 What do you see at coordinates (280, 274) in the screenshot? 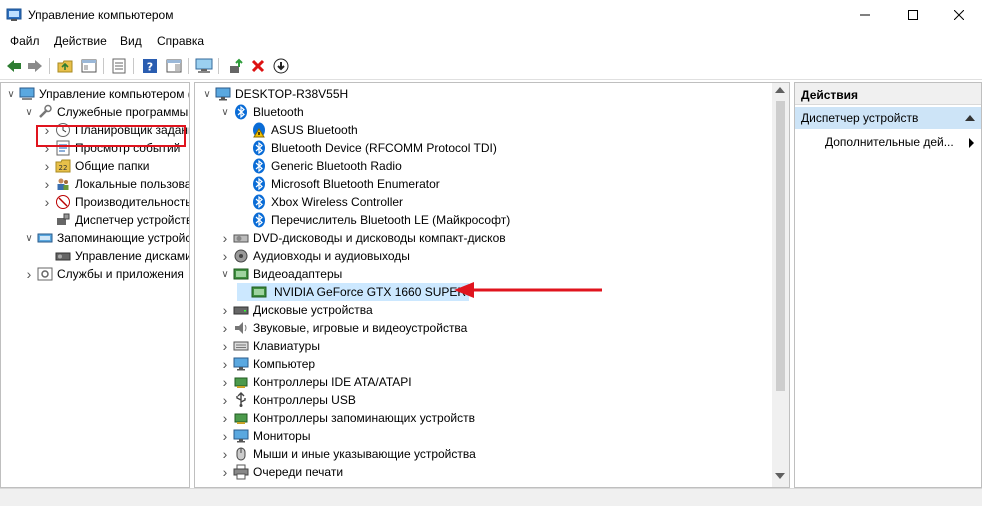
I see `device-tree-item: ∨ Видеоадаптеры` at bounding box center [280, 274].